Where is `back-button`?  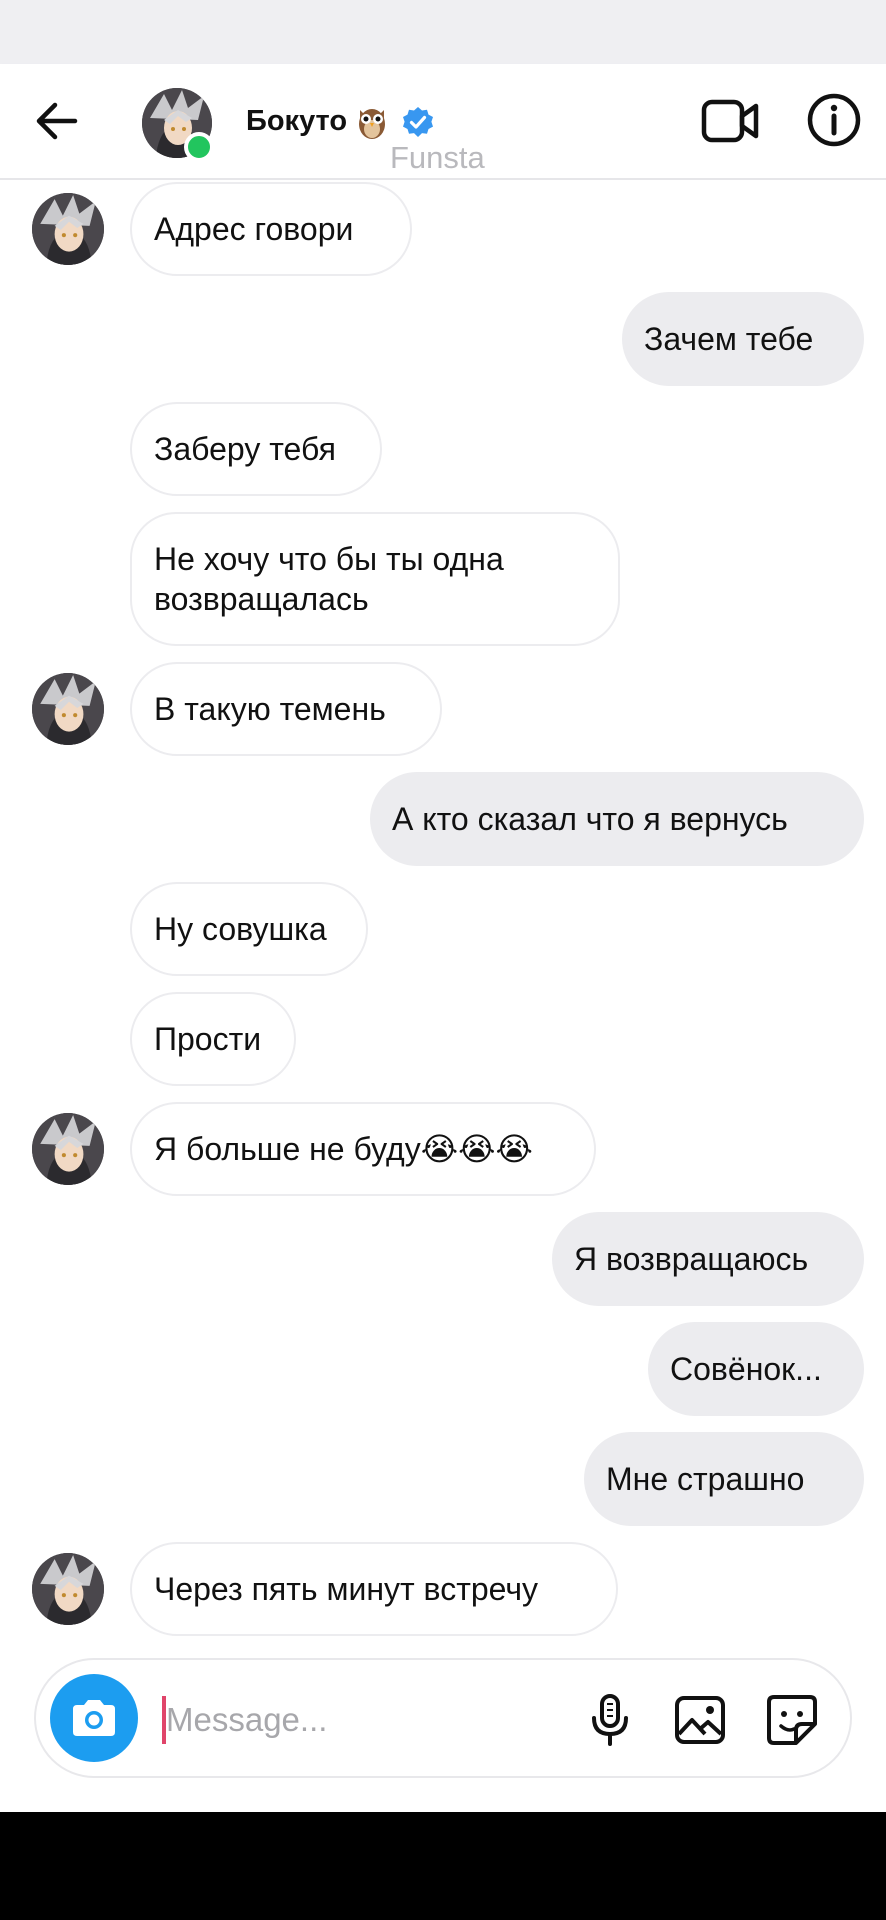 back-button is located at coordinates (57, 121).